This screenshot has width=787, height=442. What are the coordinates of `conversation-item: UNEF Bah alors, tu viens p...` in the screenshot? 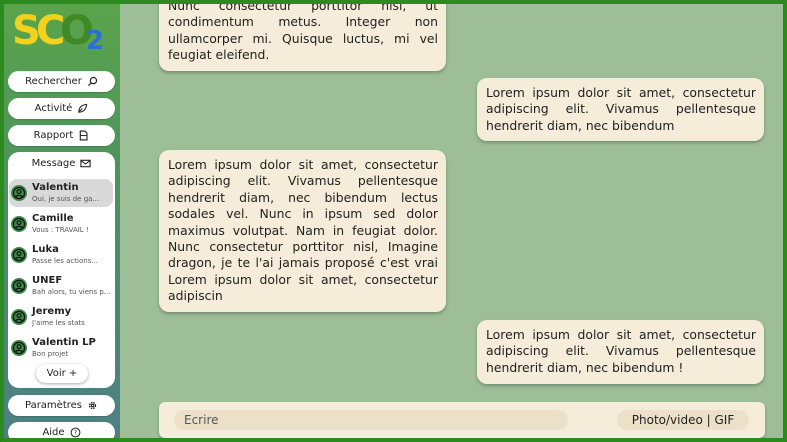 It's located at (61, 286).